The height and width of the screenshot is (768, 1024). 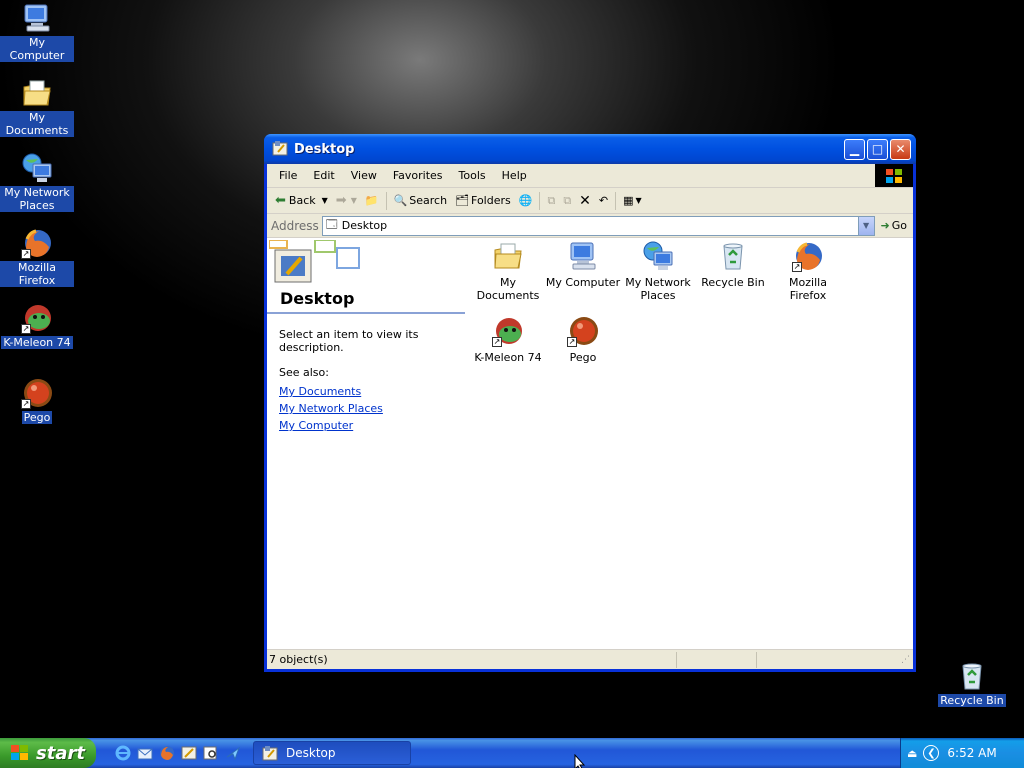 I want to click on address-bar: Address 🗔 Desktop ▼ ➜ Go, so click(x=590, y=226).